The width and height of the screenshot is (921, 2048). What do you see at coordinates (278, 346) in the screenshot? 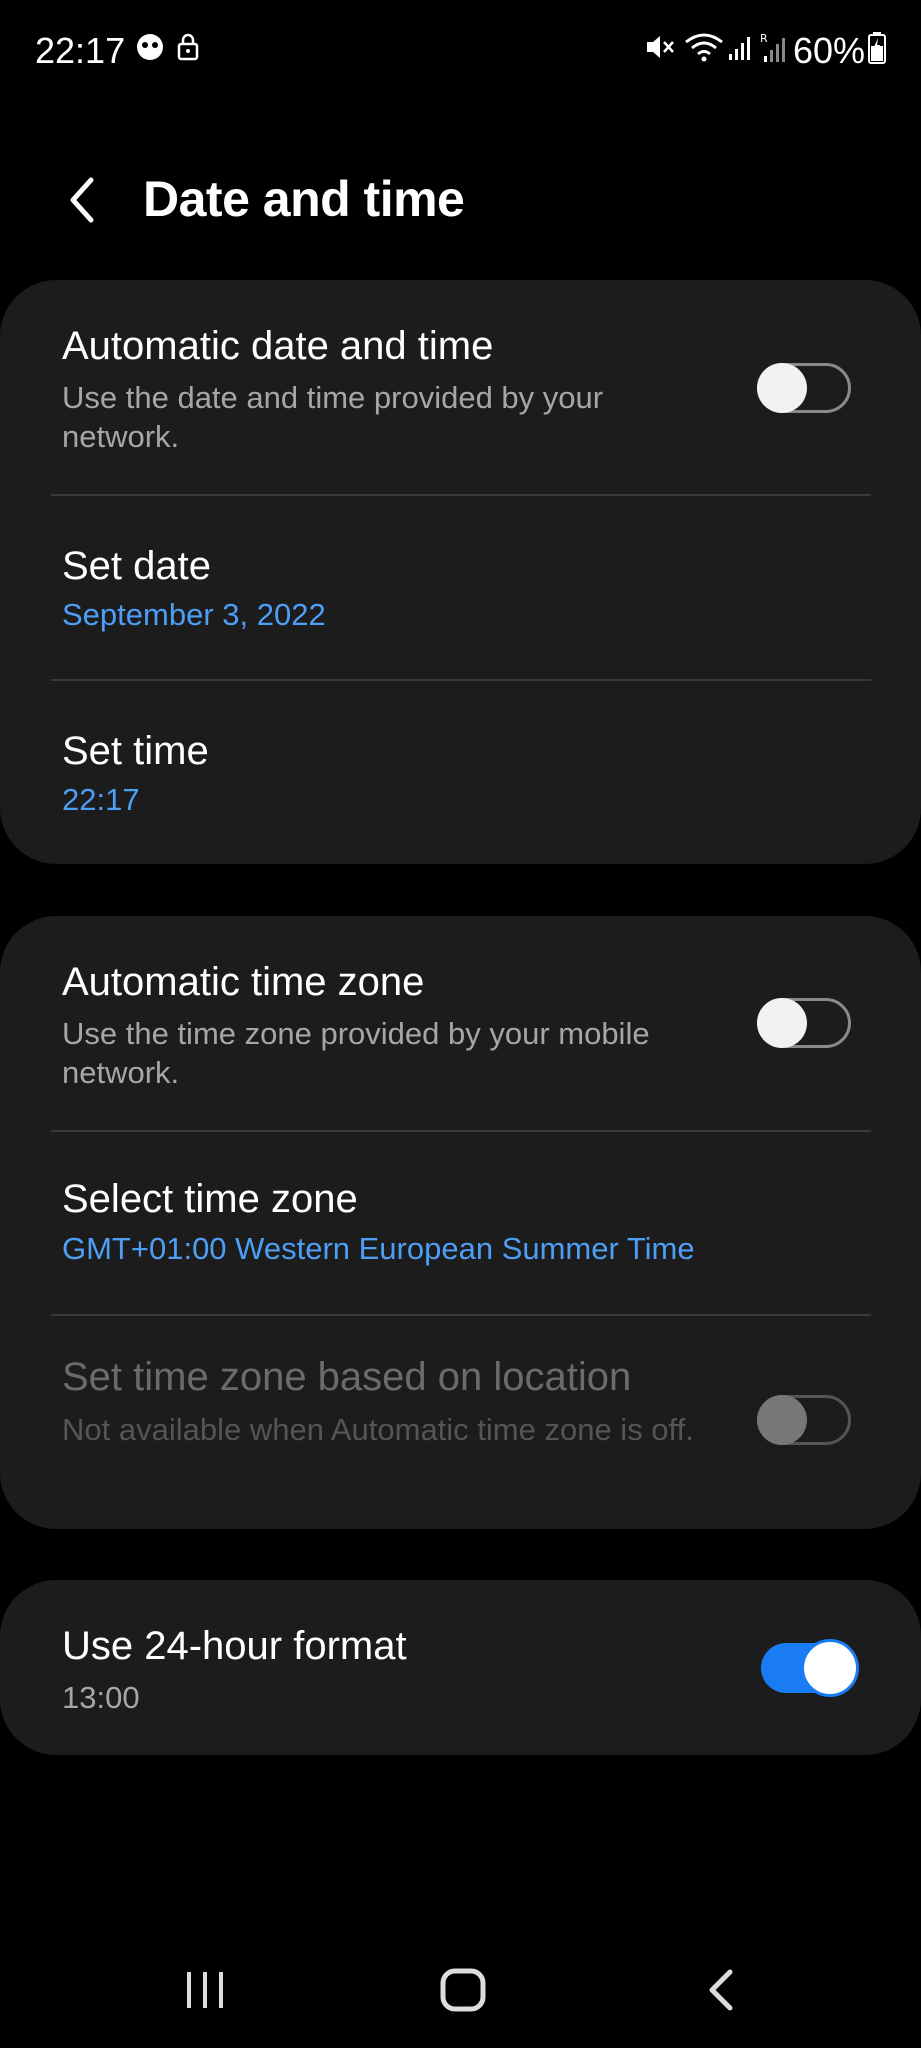
I see `automatic-date-time-title: Automatic date and time` at bounding box center [278, 346].